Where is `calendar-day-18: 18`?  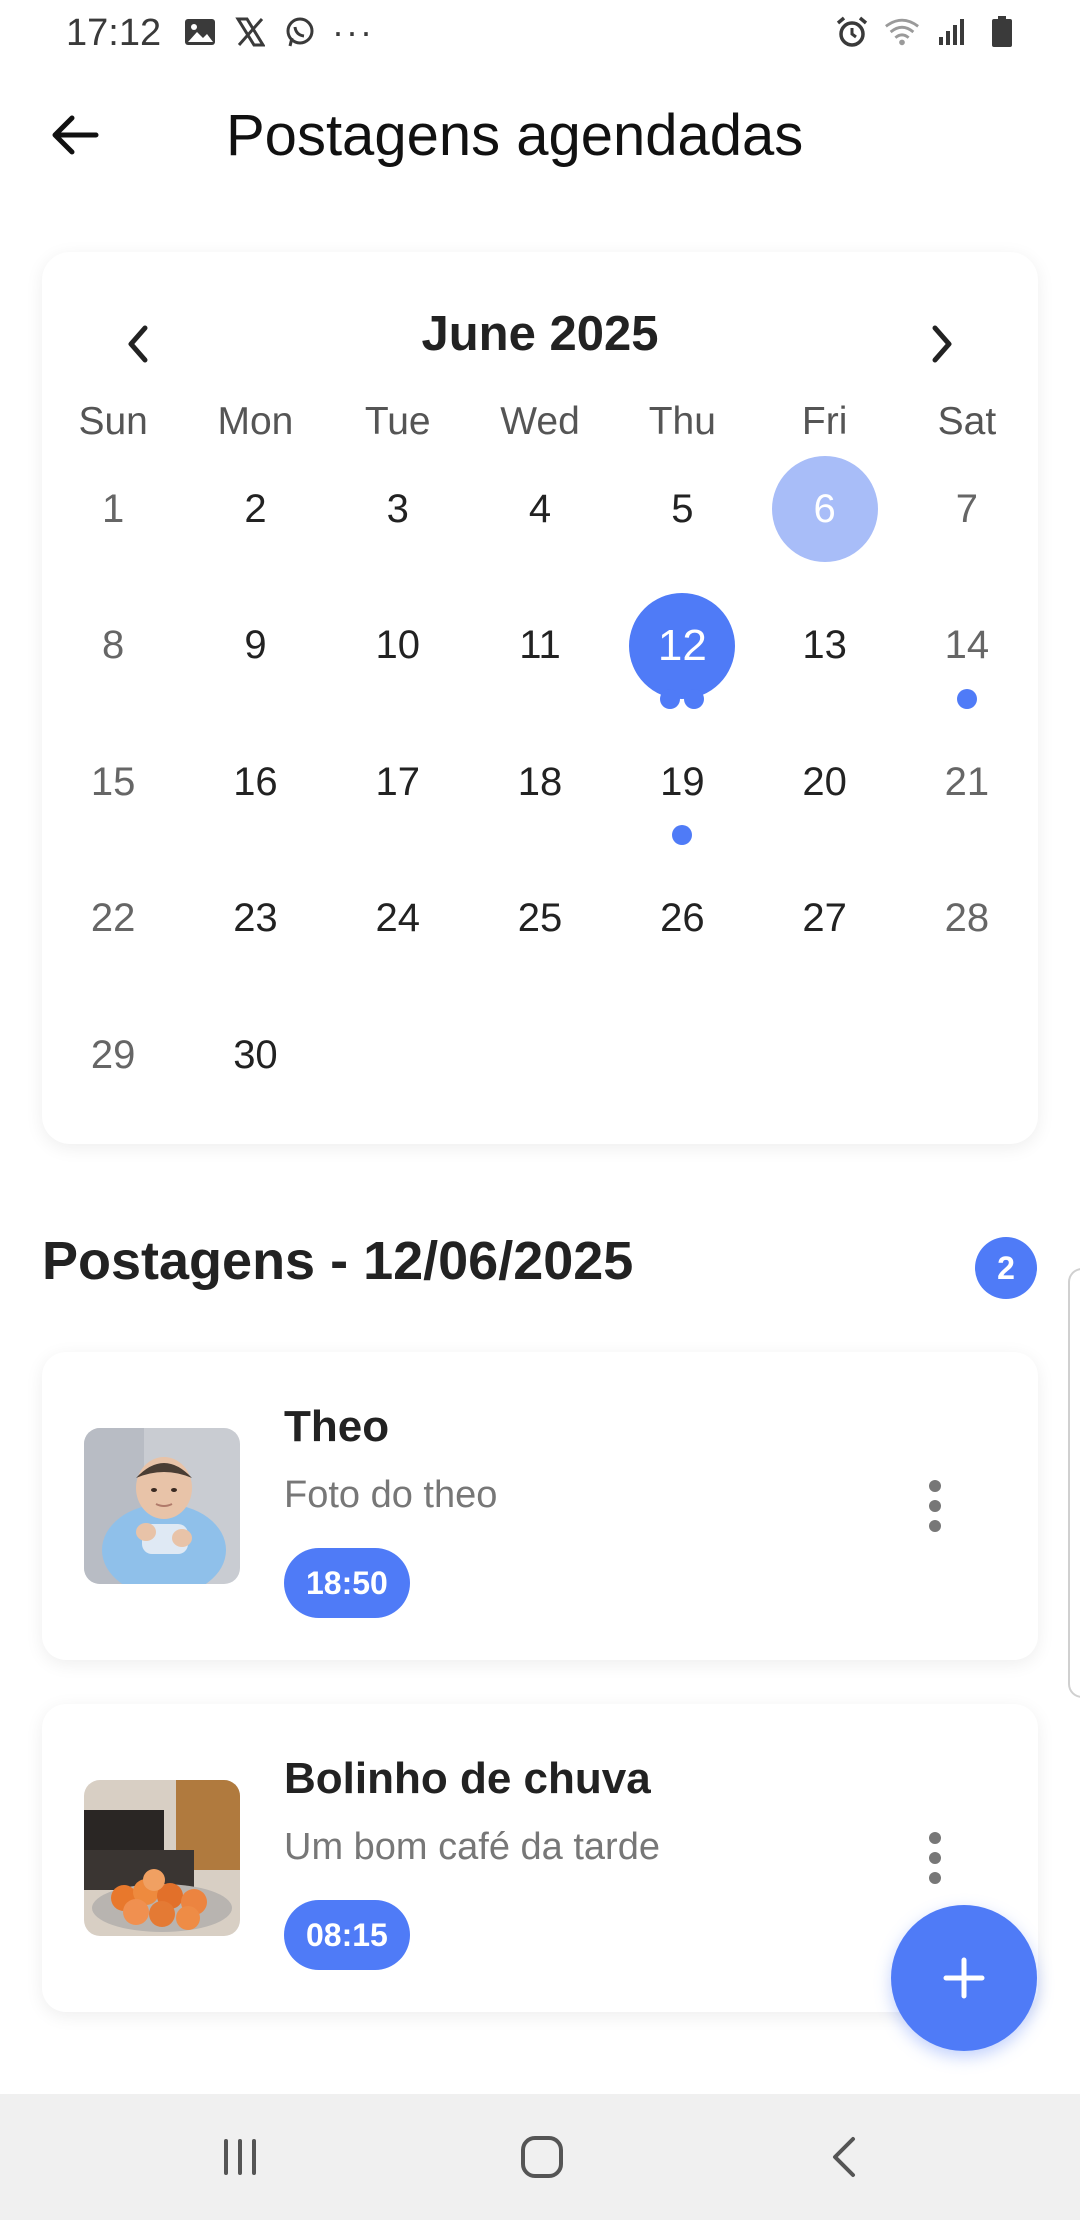
calendar-day-18: 18 is located at coordinates (540, 782).